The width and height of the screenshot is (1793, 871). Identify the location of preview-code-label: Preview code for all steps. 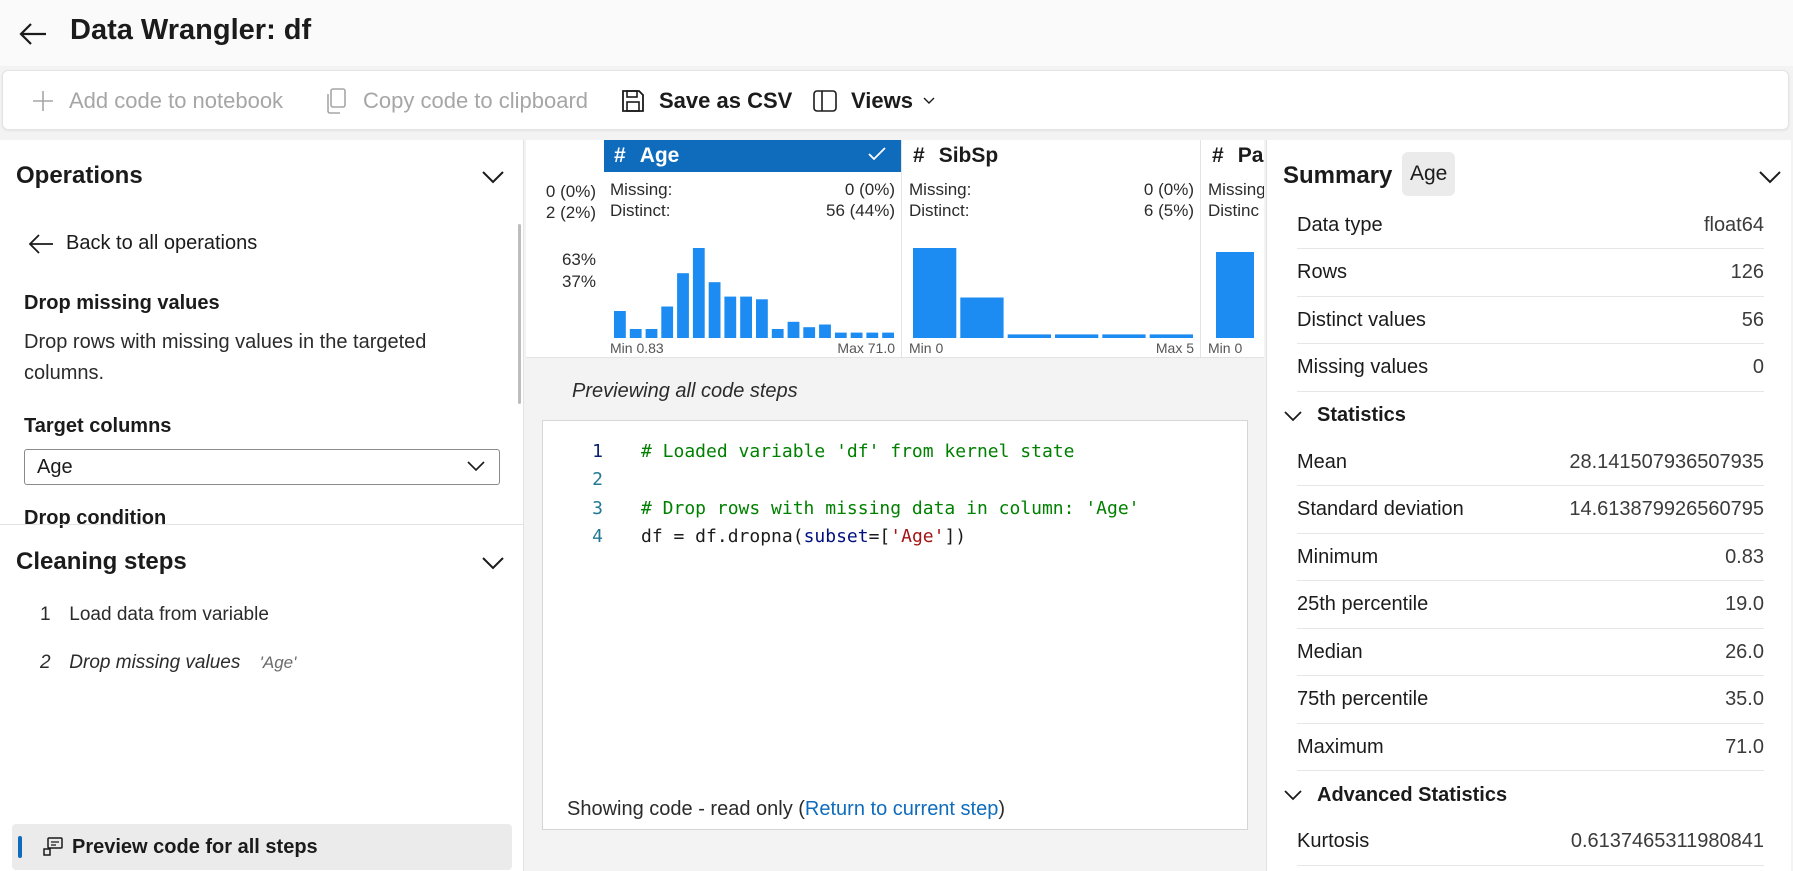
(195, 846).